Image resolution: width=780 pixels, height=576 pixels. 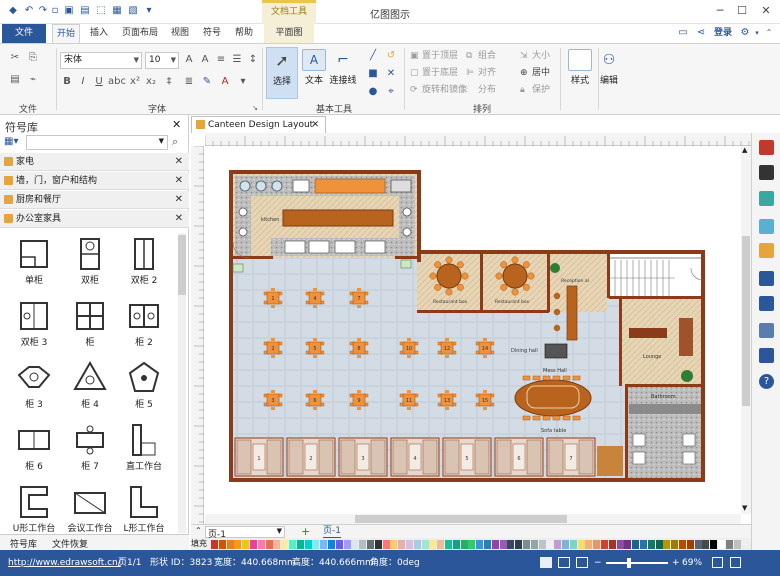 I want to click on library-shape: 柜 7, so click(x=90, y=450).